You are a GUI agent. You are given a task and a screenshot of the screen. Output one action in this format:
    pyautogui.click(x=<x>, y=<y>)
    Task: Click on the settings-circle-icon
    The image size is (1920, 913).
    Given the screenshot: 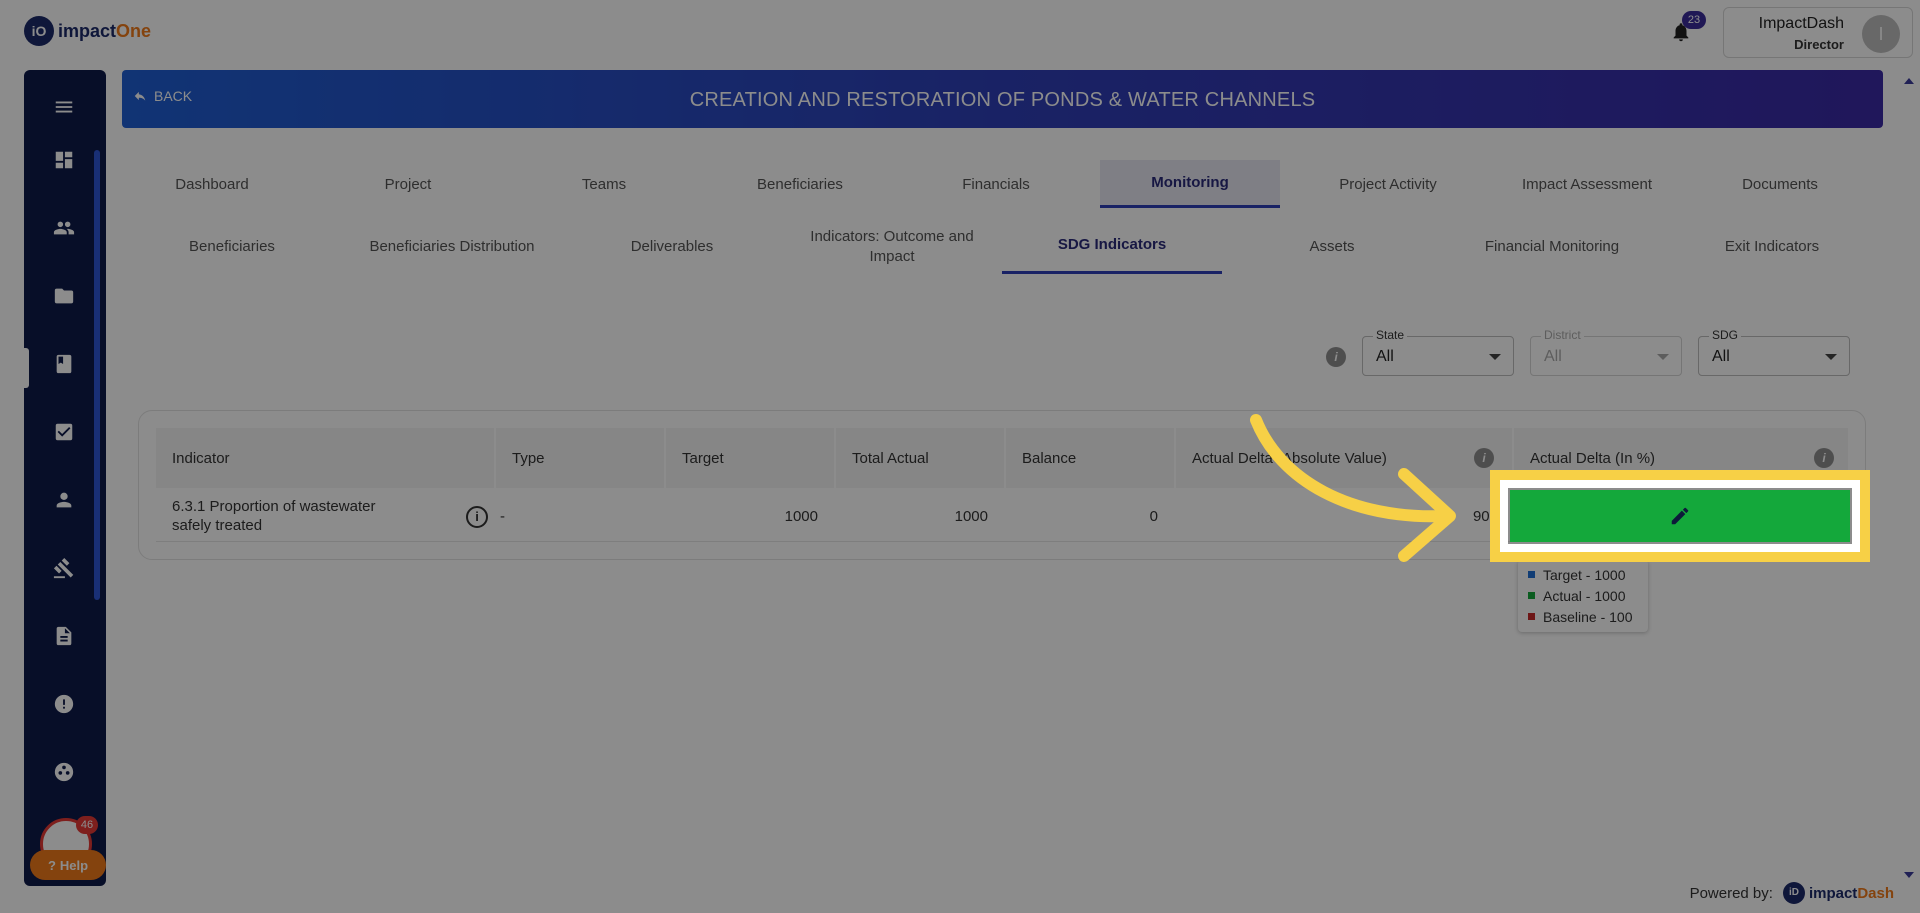 What is the action you would take?
    pyautogui.click(x=64, y=772)
    